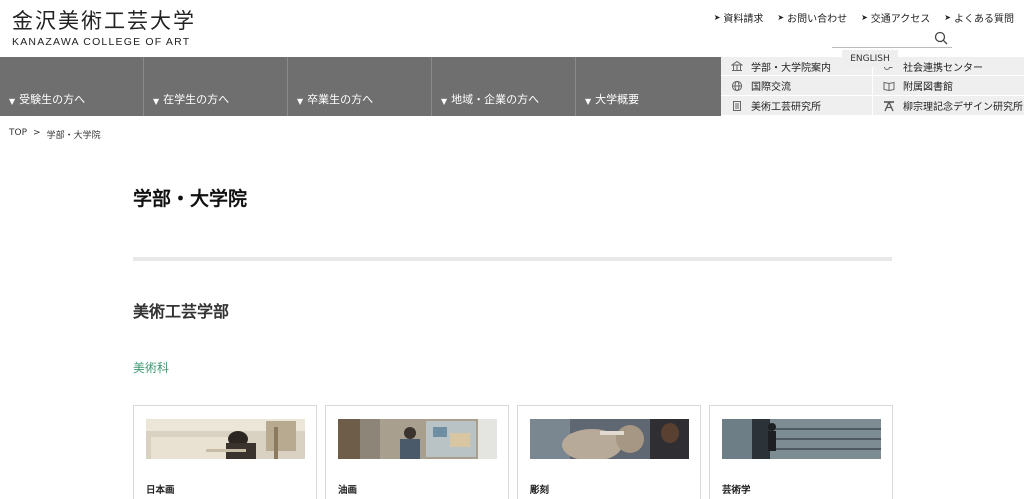  Describe the element at coordinates (513, 452) in the screenshot. I see `course-cards: 日本画 油画 彫刻 芸術学` at that location.